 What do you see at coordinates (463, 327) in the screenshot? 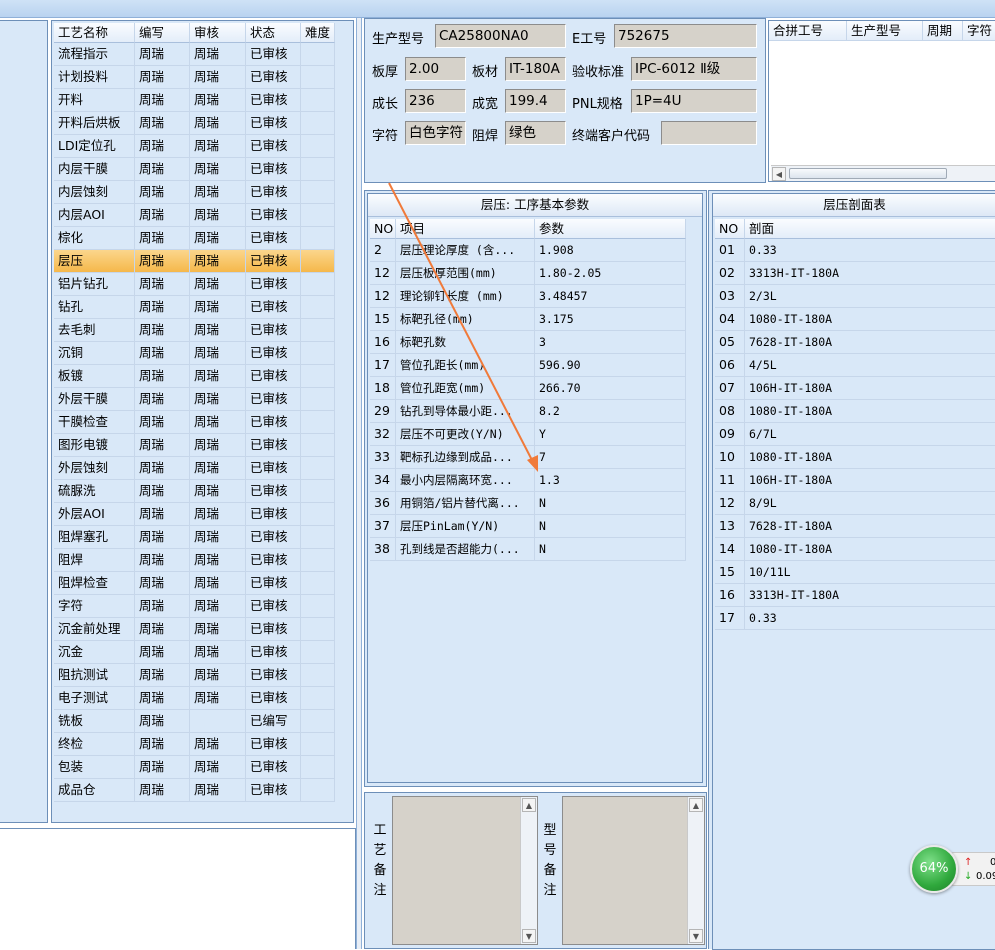
I see `annotation-arrow` at bounding box center [463, 327].